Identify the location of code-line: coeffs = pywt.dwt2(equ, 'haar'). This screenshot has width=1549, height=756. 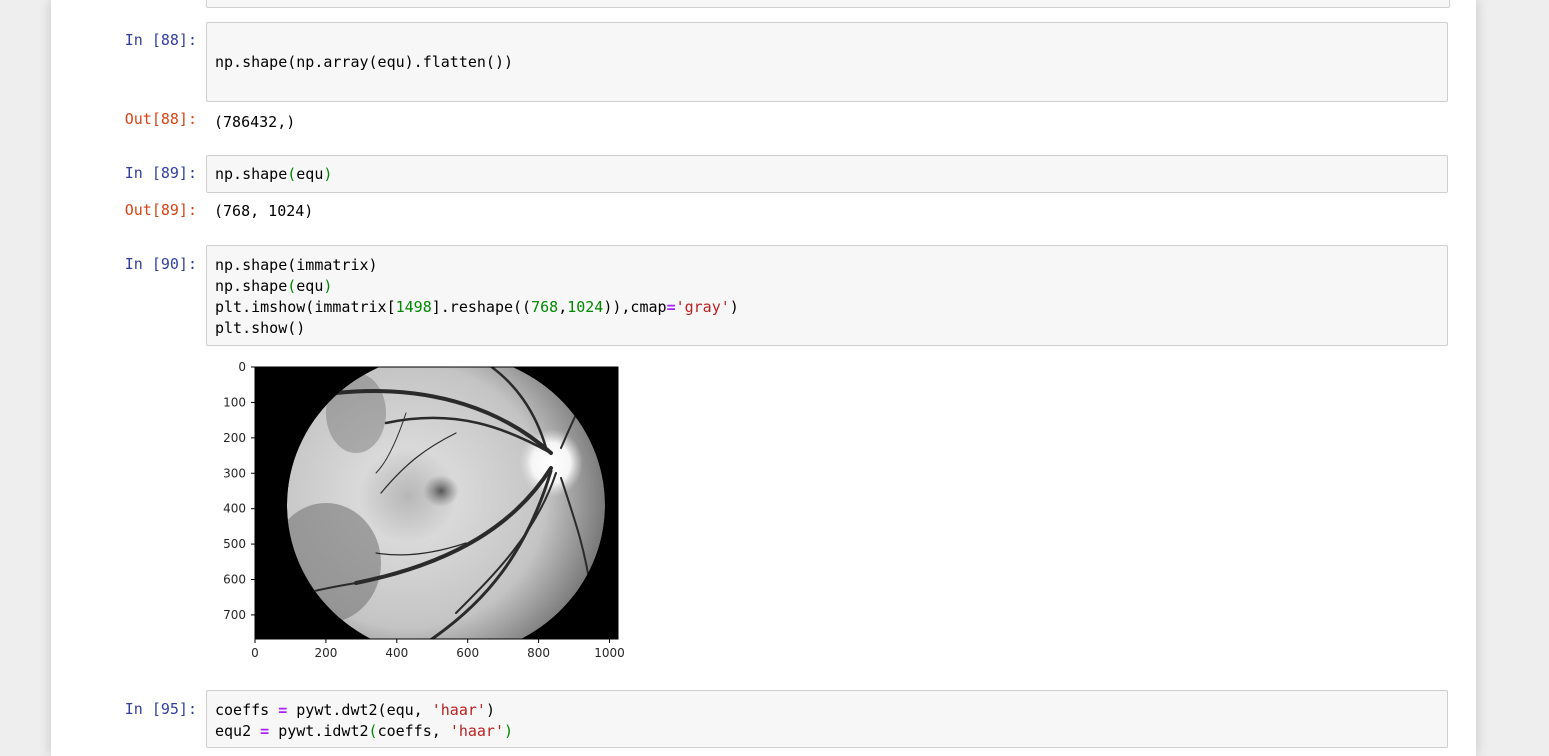
(355, 710).